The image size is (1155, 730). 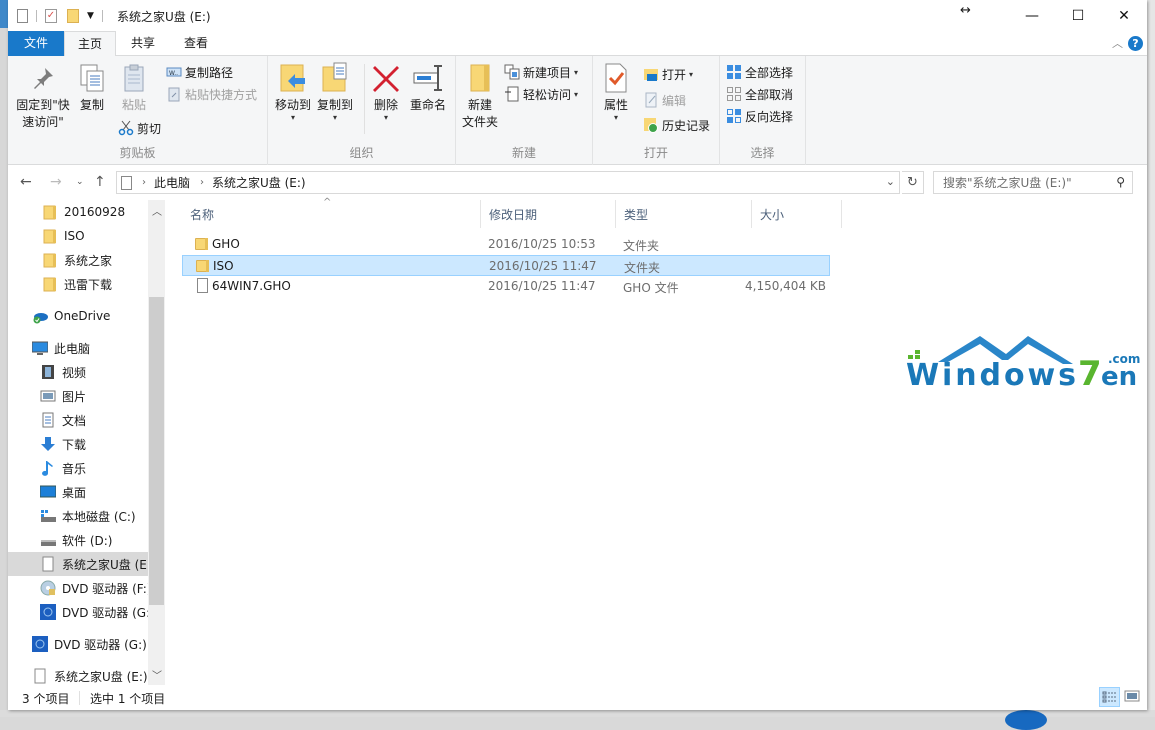 I want to click on copy-button: 复制, so click(x=92, y=88).